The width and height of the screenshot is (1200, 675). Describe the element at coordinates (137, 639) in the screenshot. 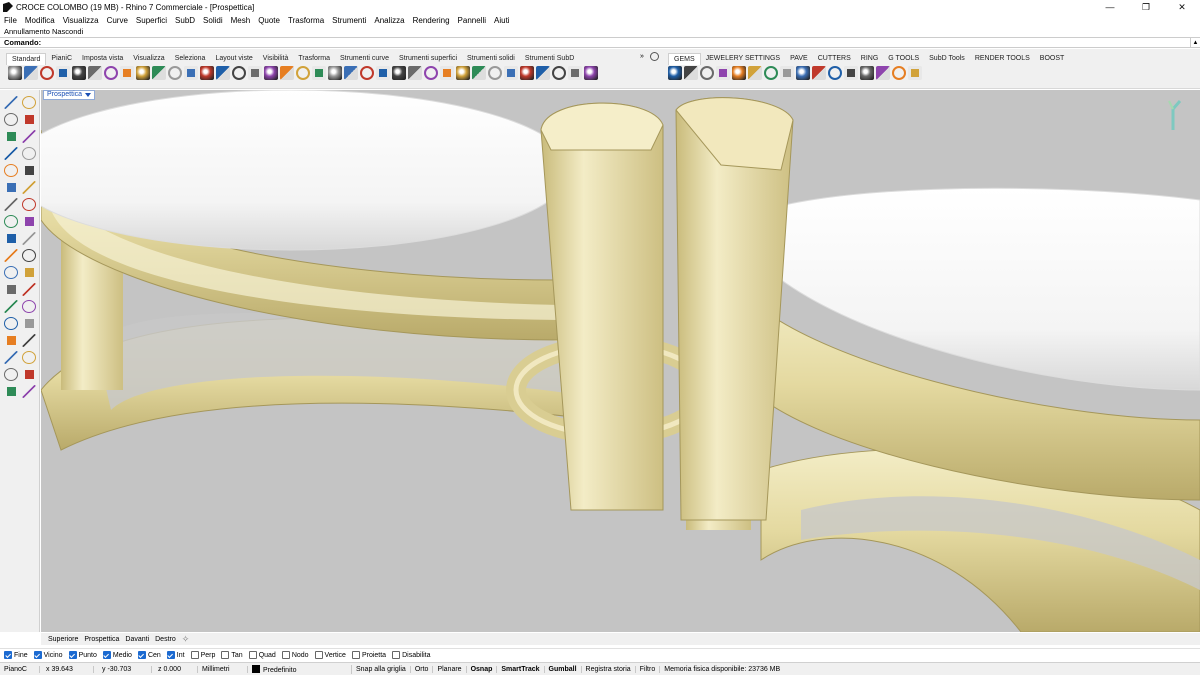

I see `tab-davanti: Davanti` at that location.